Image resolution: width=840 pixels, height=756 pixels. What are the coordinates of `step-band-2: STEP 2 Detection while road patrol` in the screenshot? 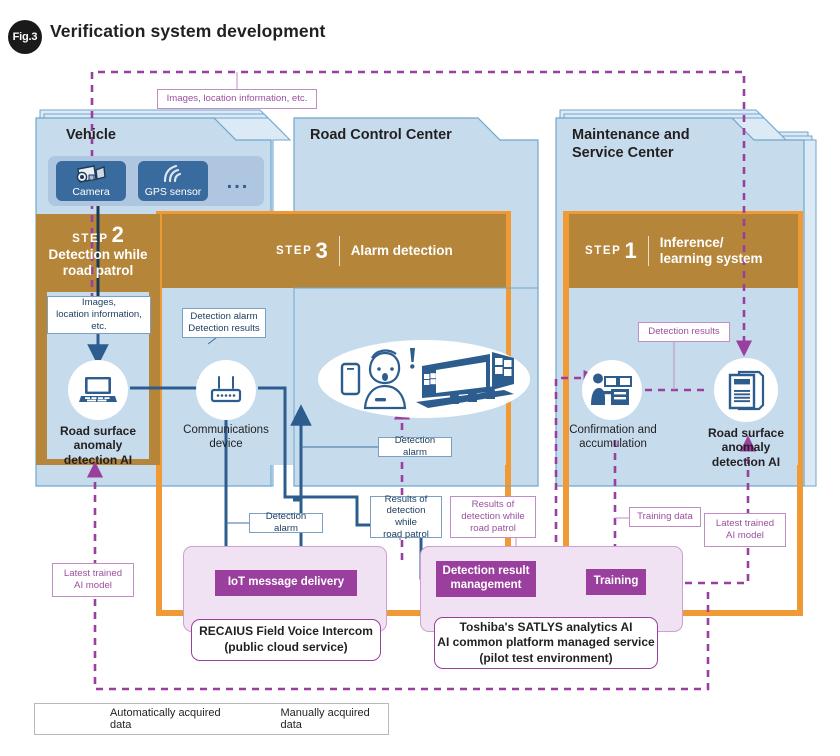 It's located at (98, 251).